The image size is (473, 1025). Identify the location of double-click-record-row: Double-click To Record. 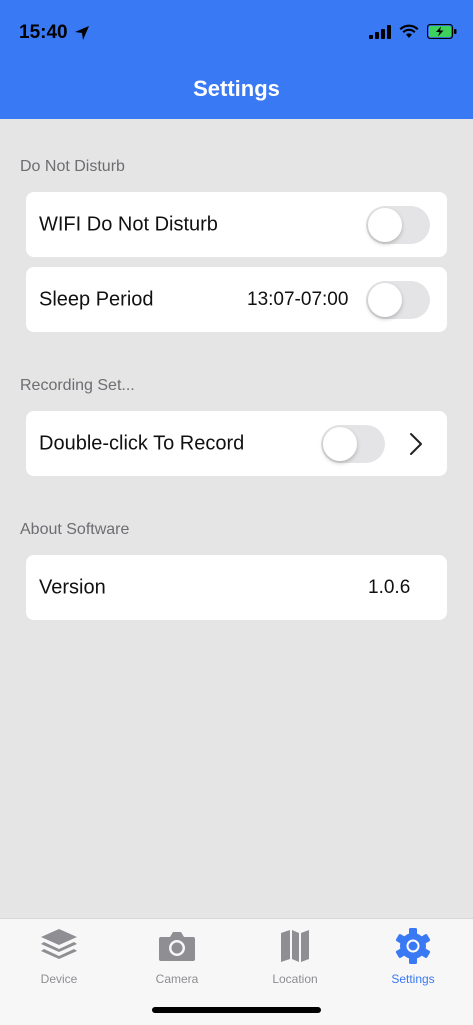
(236, 443).